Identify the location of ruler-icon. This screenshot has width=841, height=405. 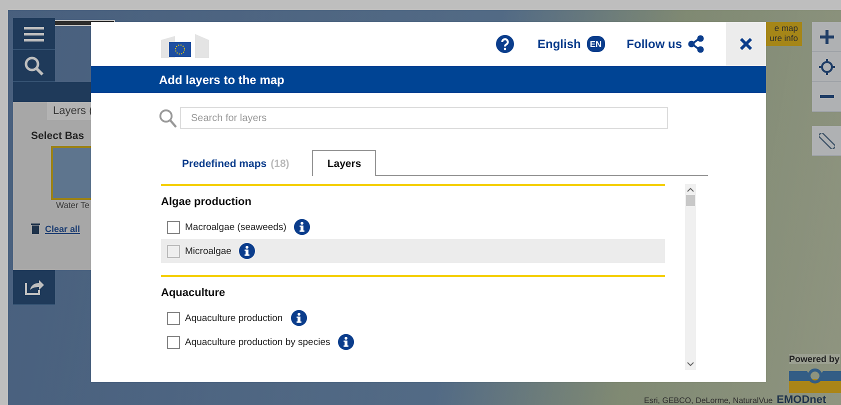
(827, 140).